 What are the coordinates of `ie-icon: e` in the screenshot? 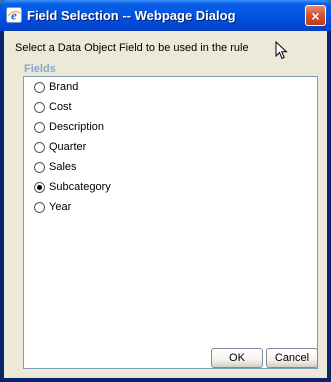 It's located at (14, 15).